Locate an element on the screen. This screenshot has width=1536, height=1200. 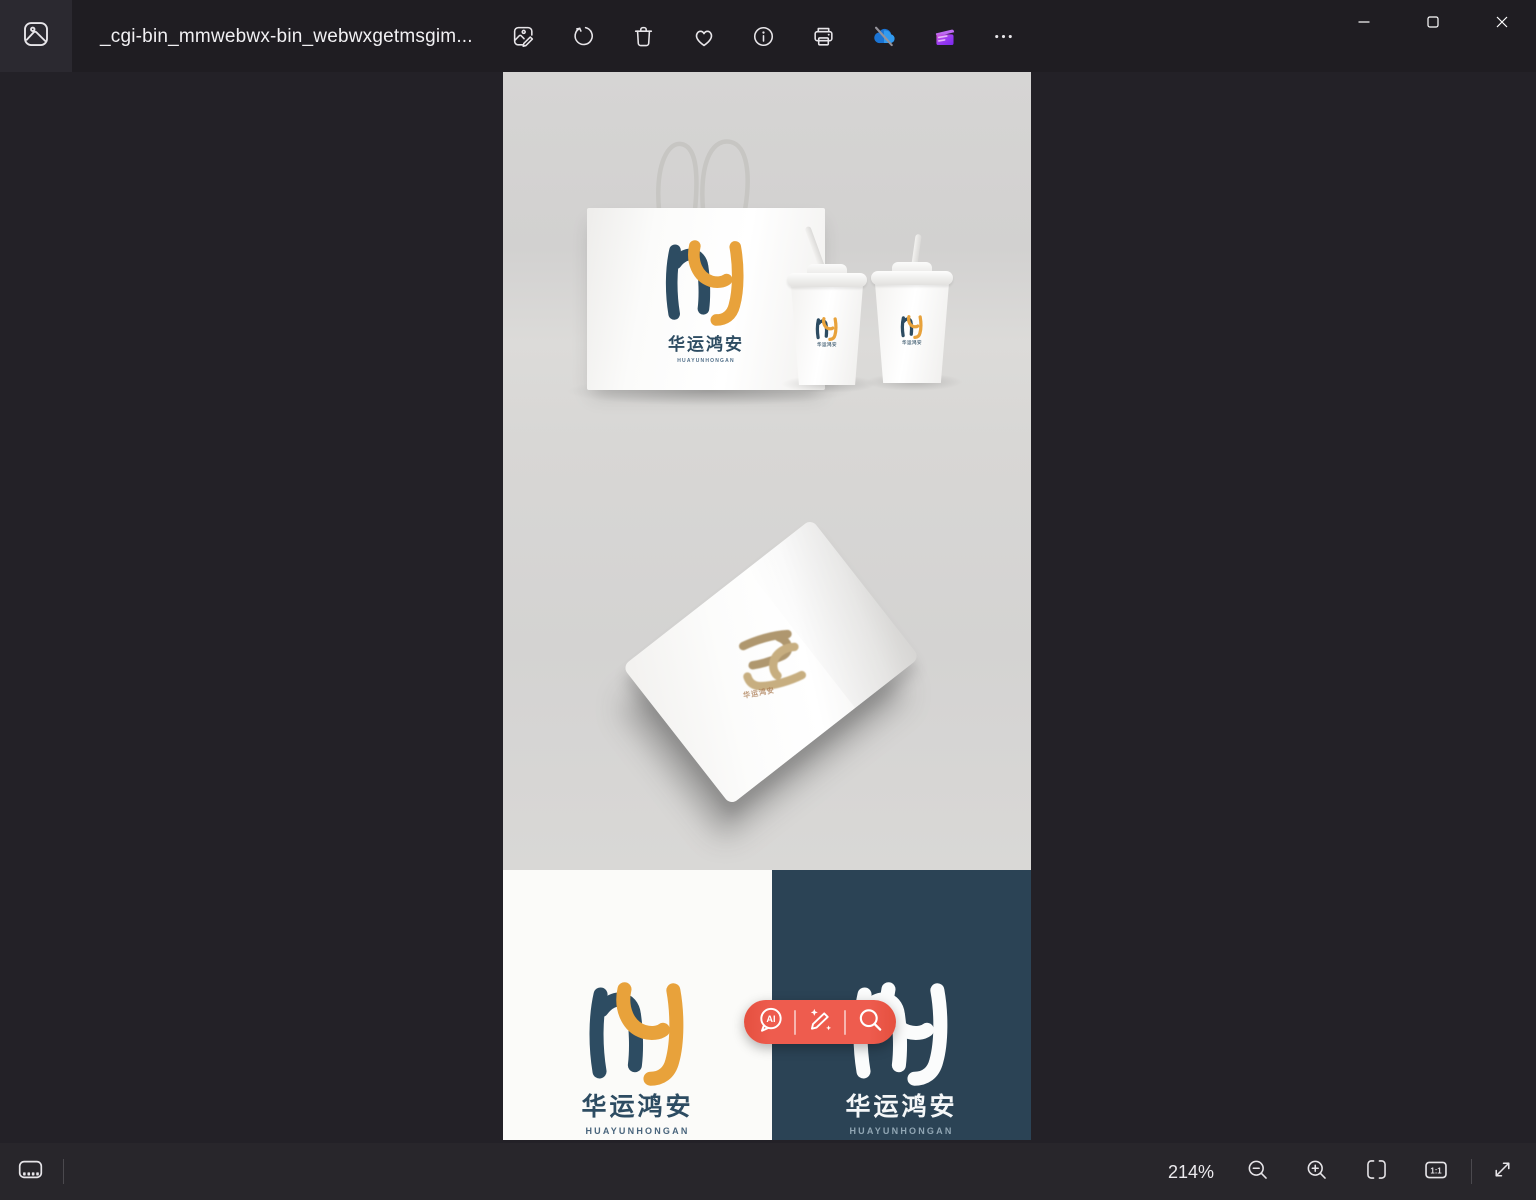
maximize-button is located at coordinates (1432, 22).